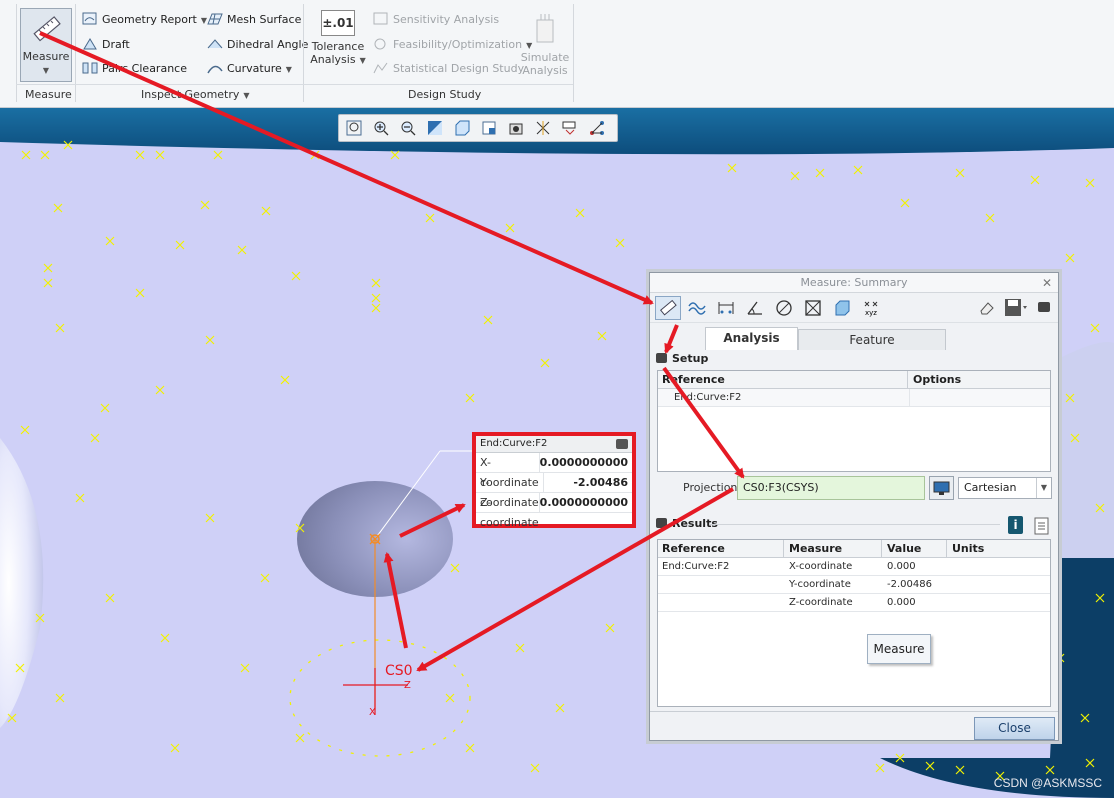 The height and width of the screenshot is (798, 1114). I want to click on table-row: End:Curve:F2 X-coordinate 0.000, so click(854, 567).